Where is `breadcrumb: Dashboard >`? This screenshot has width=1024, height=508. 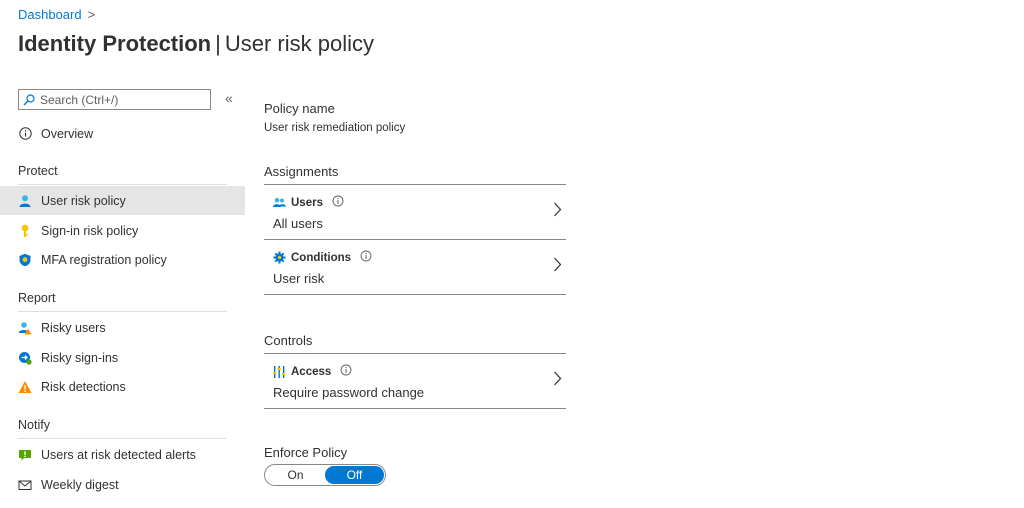
breadcrumb: Dashboard > is located at coordinates (56, 14).